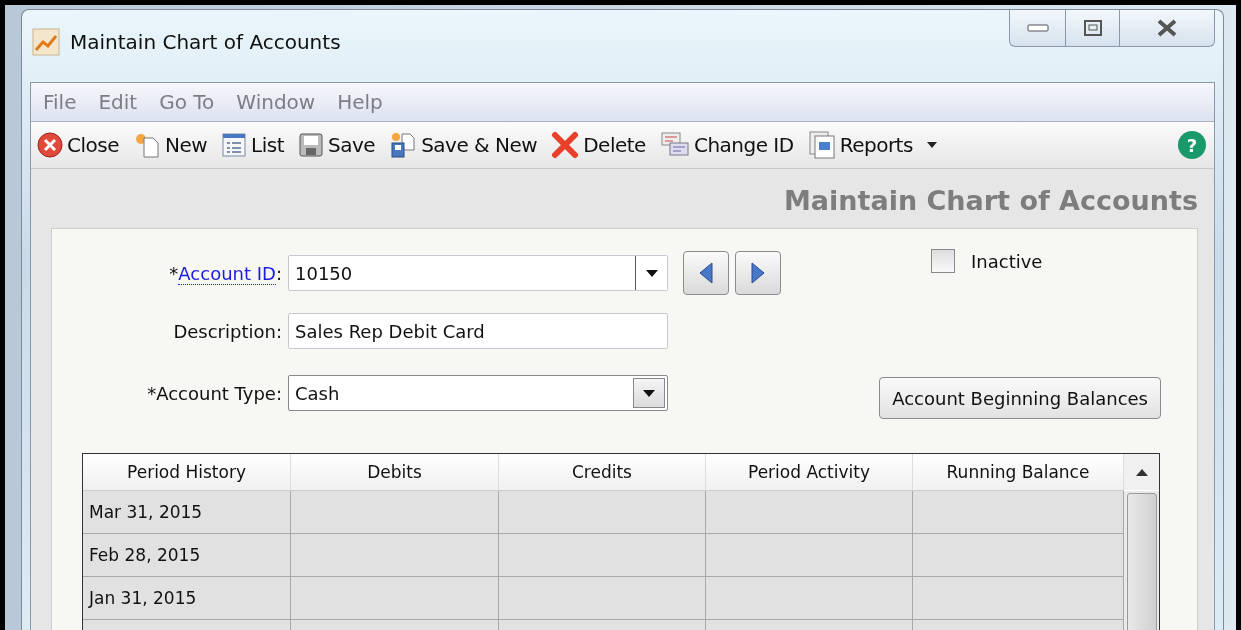 This screenshot has height=630, width=1241. Describe the element at coordinates (170, 145) in the screenshot. I see `toolbar-button: New` at that location.